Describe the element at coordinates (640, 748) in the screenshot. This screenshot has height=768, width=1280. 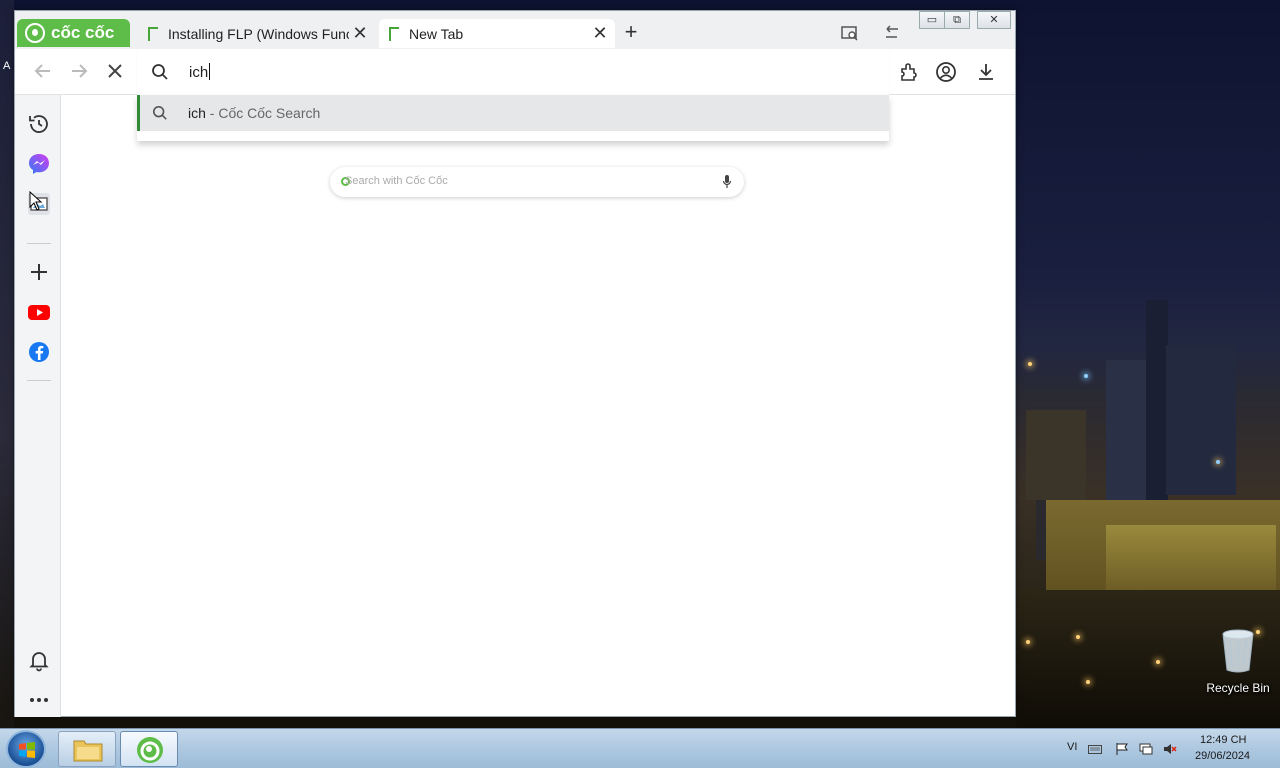
I see `taskbar: VI 12:49 CH 29/06/2024` at that location.